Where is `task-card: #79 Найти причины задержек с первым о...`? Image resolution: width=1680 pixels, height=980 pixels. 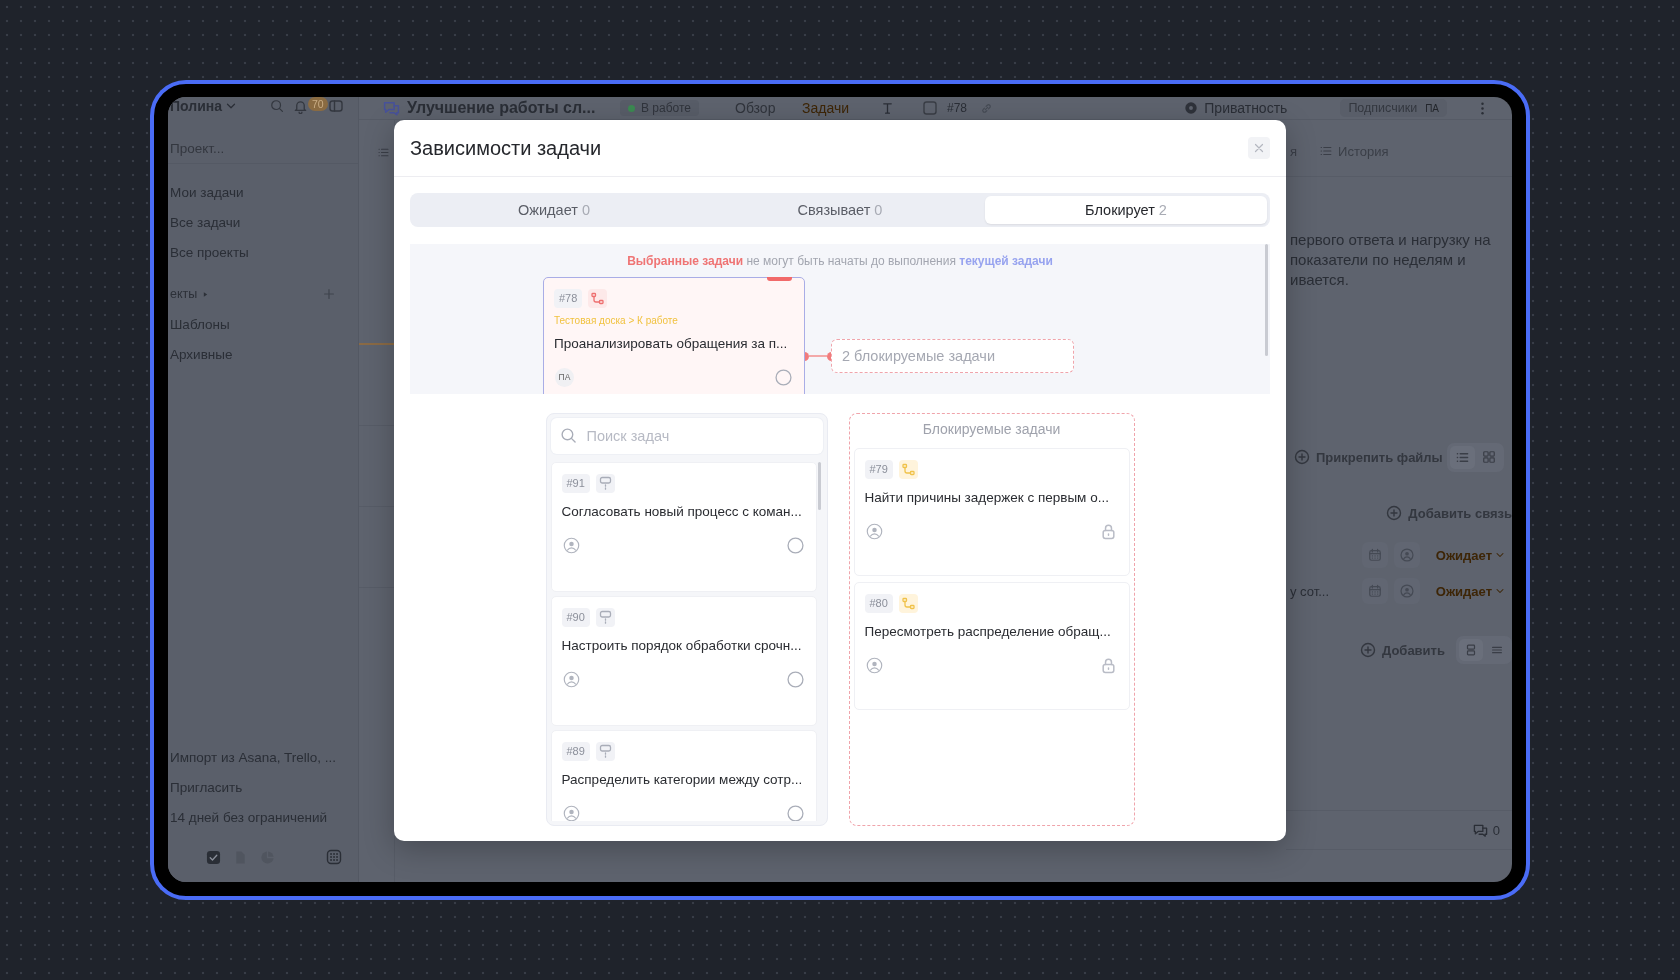
task-card: #79 Найти причины задержек с первым о... is located at coordinates (991, 512).